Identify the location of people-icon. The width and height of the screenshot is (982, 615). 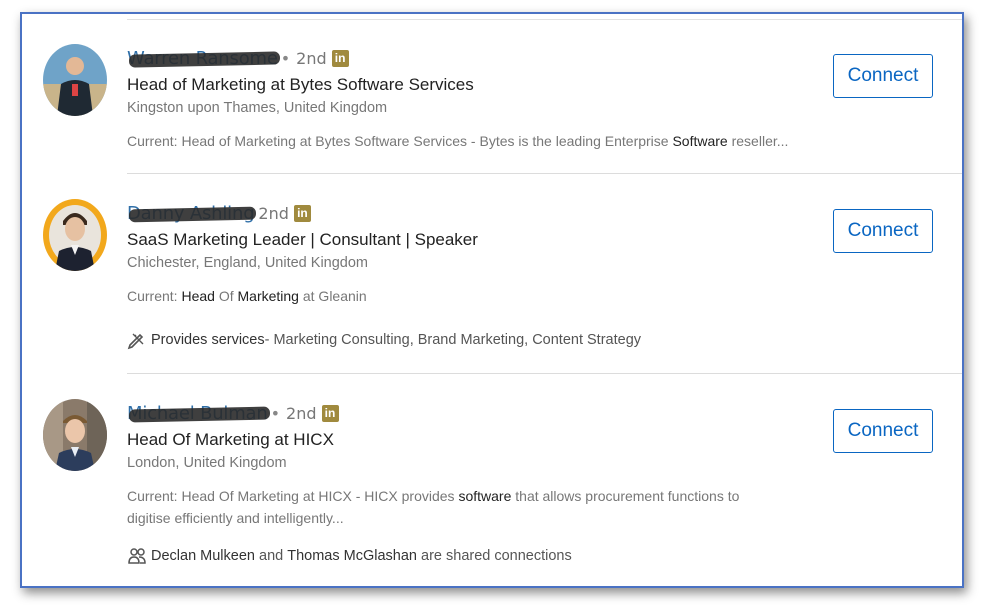
(137, 556).